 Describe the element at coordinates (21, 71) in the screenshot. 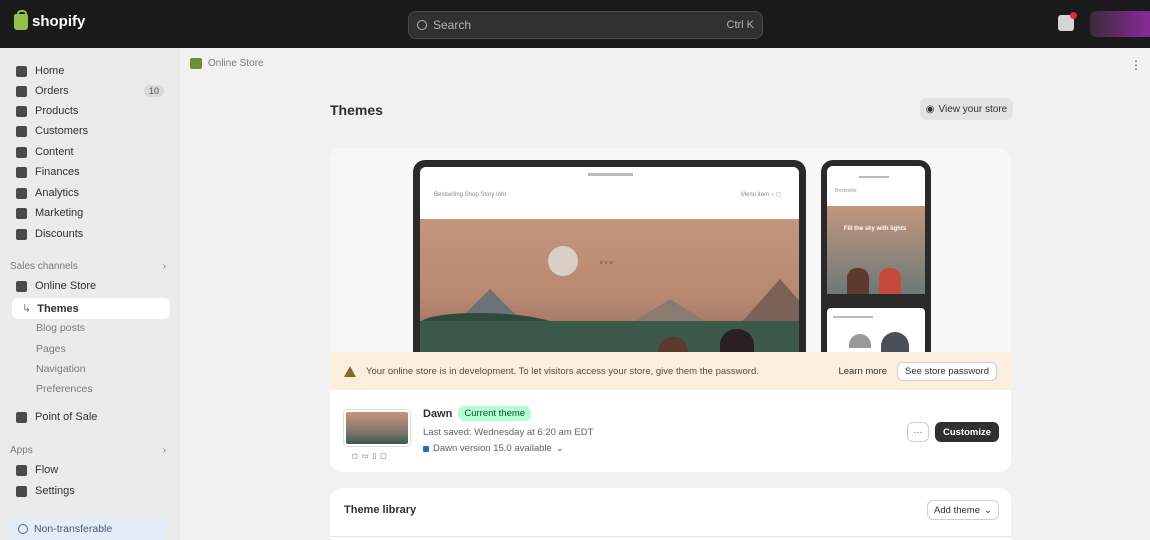

I see `home-icon` at that location.